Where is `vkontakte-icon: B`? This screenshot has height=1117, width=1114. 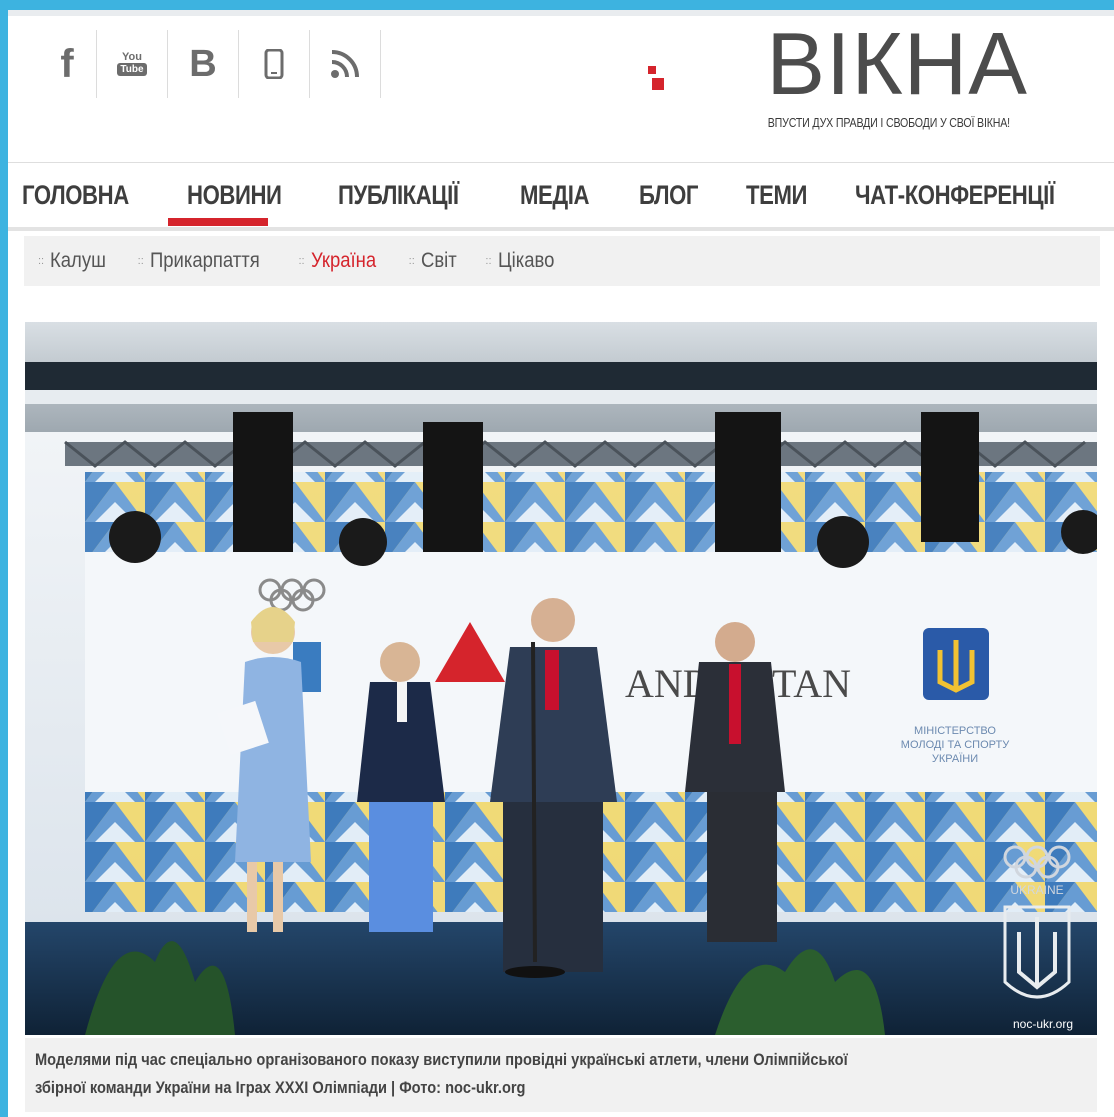 vkontakte-icon: B is located at coordinates (203, 64).